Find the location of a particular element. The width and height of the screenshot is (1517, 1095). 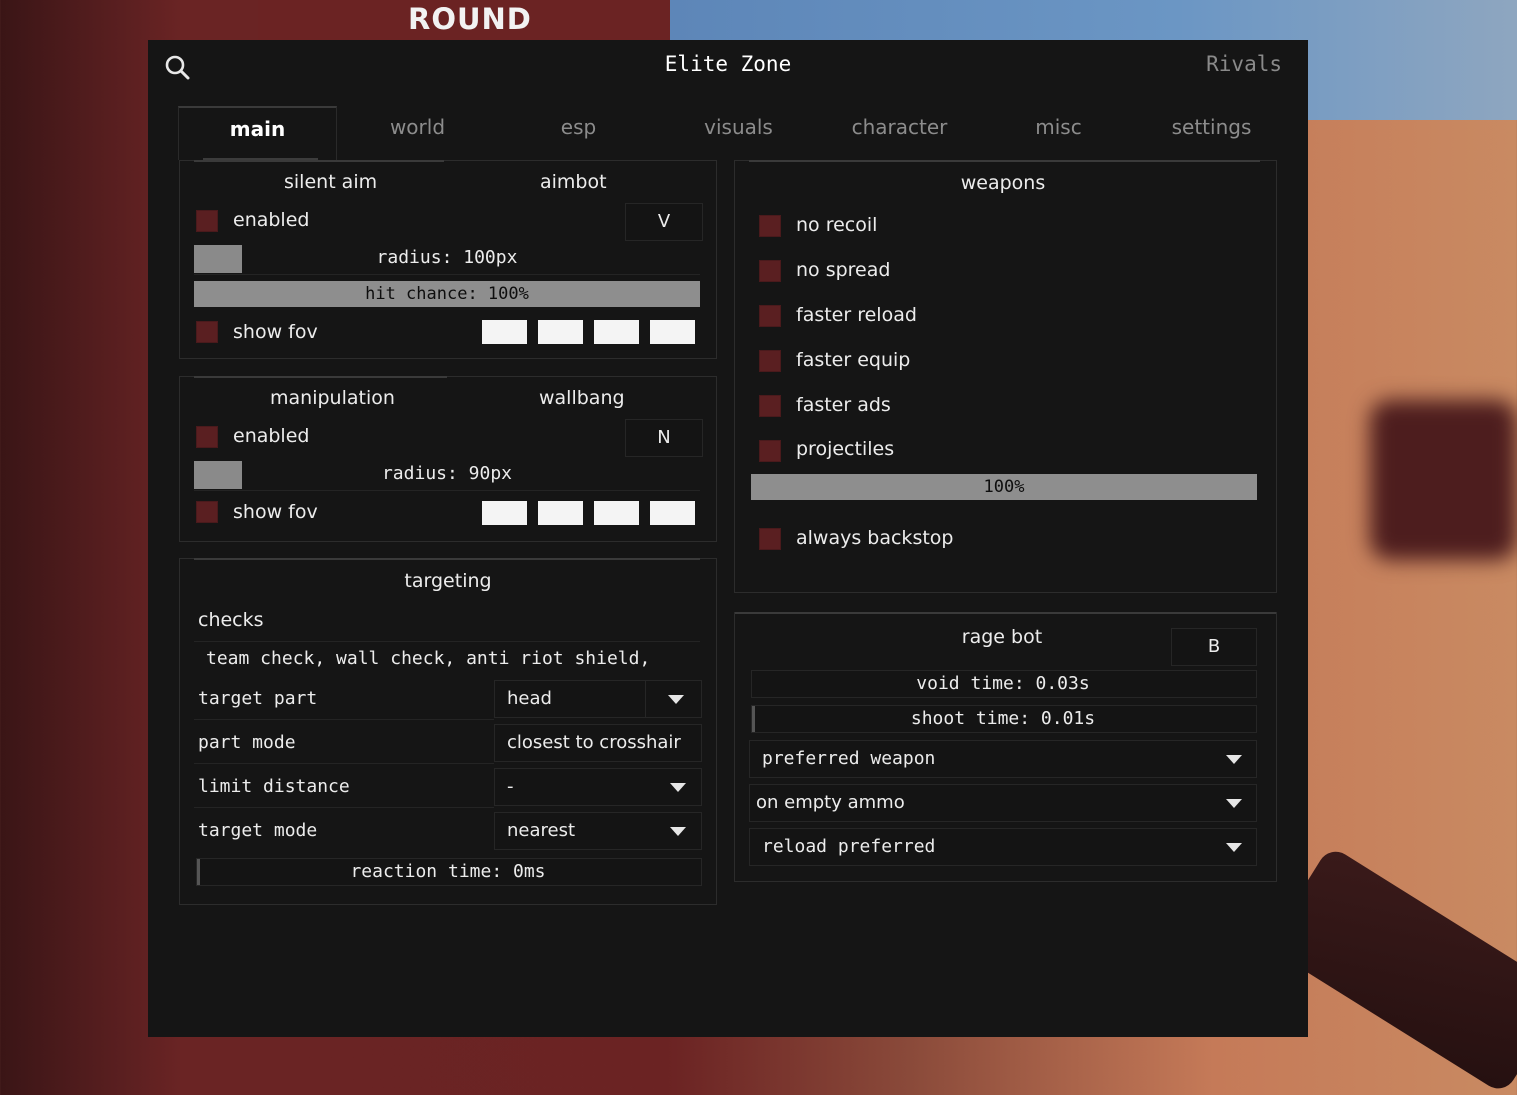

limit-distance-dropdown: - is located at coordinates (598, 787).